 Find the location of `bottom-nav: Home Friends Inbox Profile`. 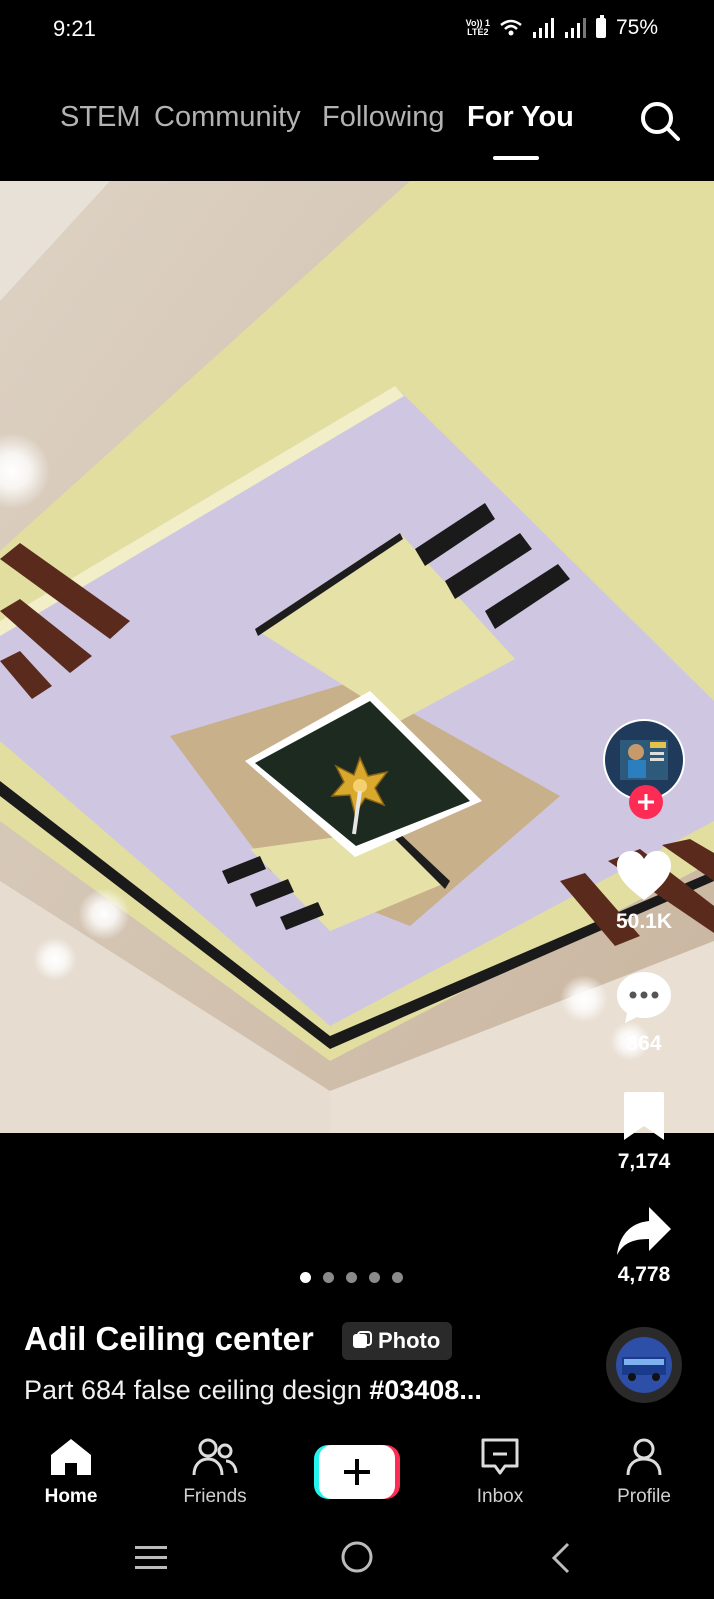

bottom-nav: Home Friends Inbox Profile is located at coordinates (357, 1475).